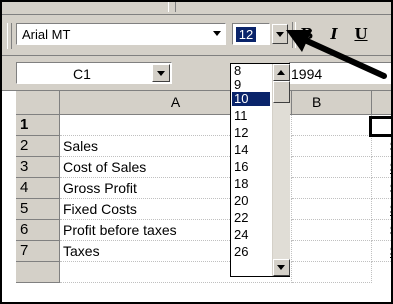 The height and width of the screenshot is (304, 393). Describe the element at coordinates (38, 125) in the screenshot. I see `row-header-1: 1` at that location.